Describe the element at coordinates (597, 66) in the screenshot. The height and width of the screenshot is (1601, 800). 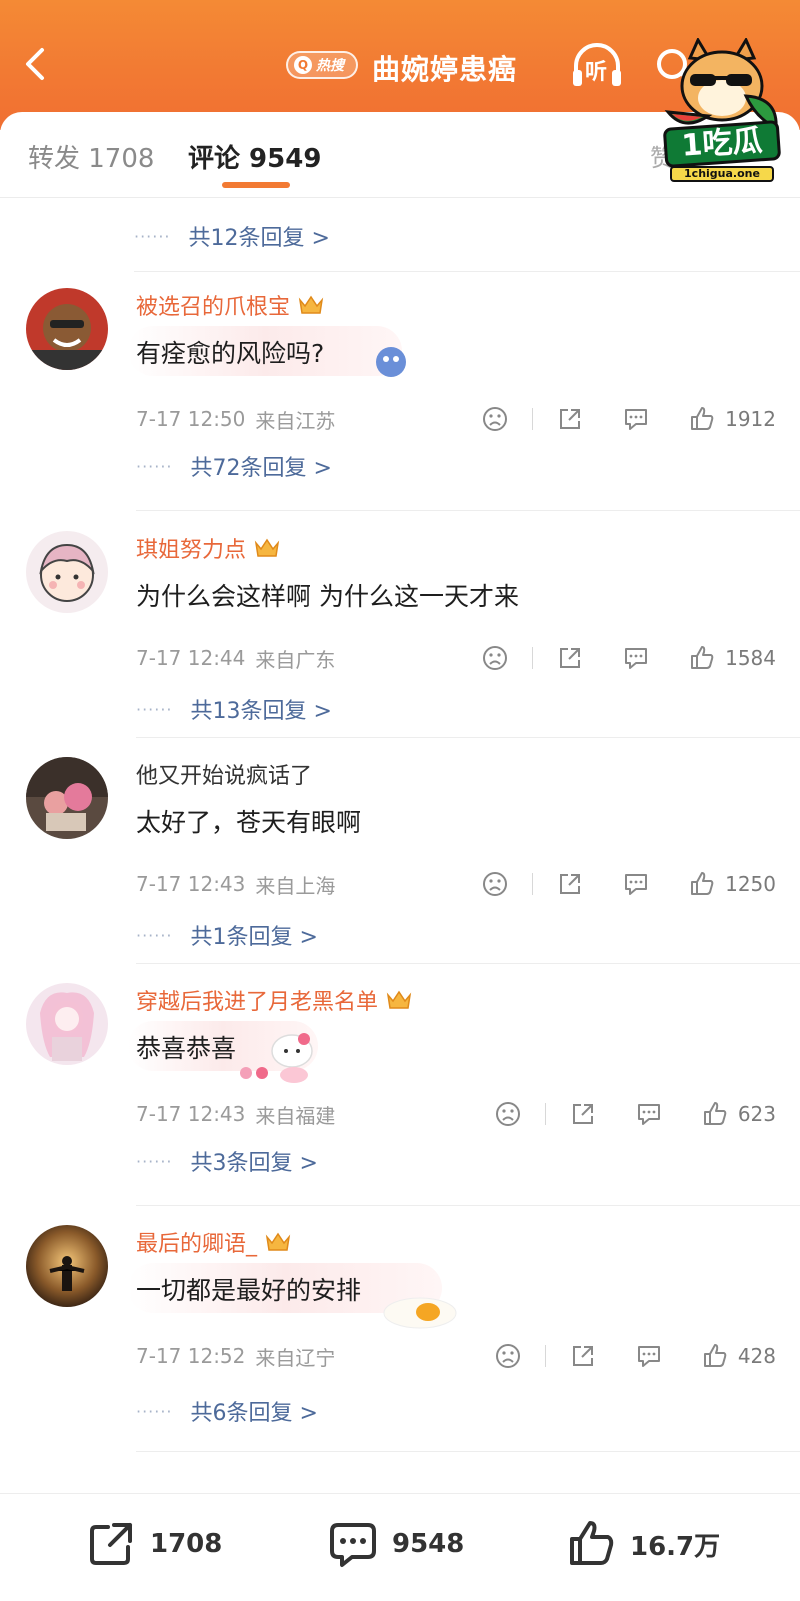
I see `listen-button: 听` at that location.